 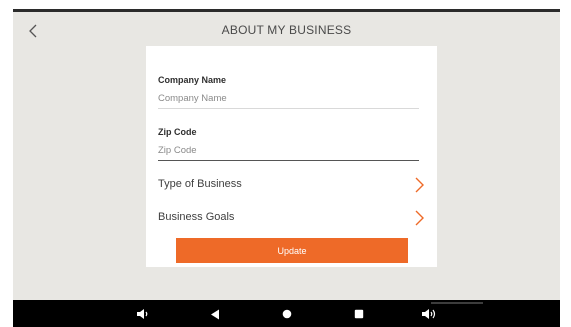 I want to click on type-of-business-label: Type of Business, so click(x=200, y=184).